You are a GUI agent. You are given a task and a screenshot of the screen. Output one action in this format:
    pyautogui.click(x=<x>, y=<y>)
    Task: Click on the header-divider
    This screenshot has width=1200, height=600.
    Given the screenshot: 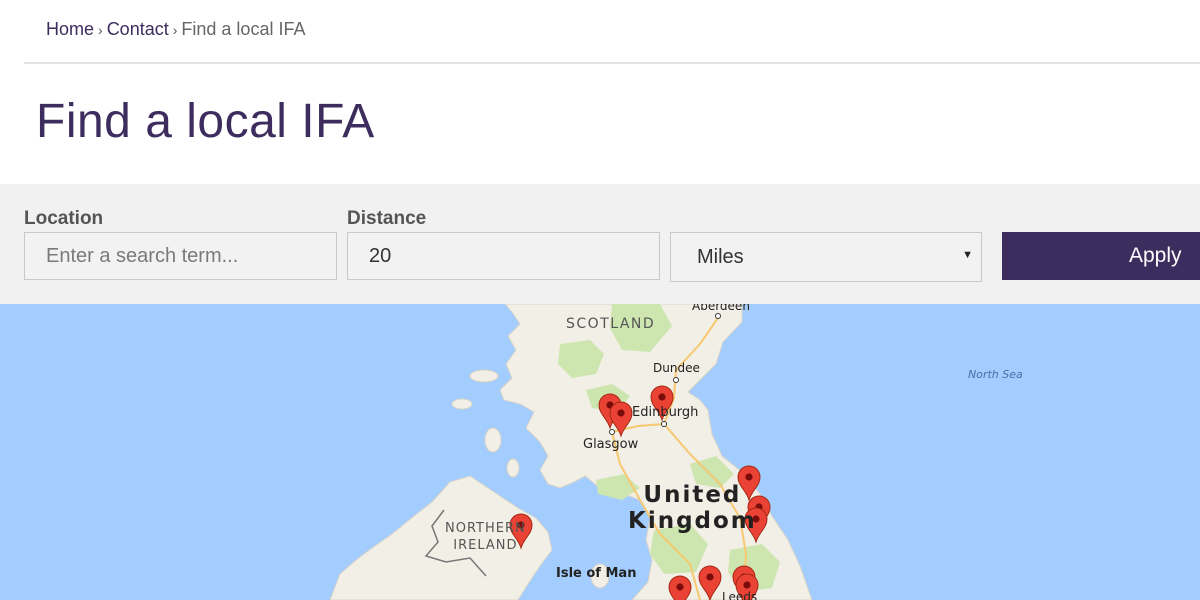 What is the action you would take?
    pyautogui.click(x=612, y=63)
    